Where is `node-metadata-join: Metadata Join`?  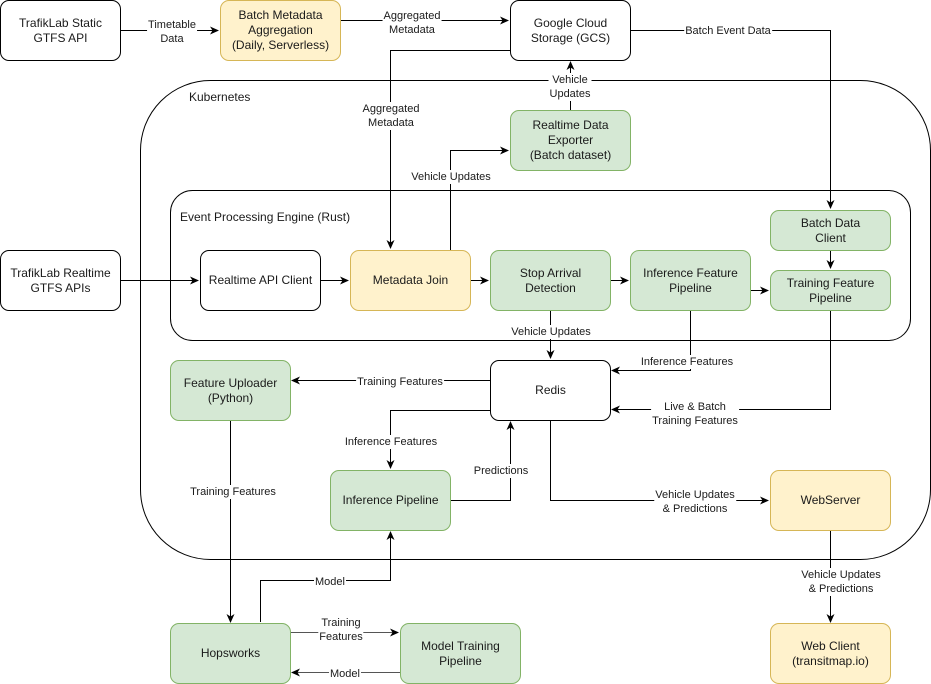
node-metadata-join: Metadata Join is located at coordinates (410, 280).